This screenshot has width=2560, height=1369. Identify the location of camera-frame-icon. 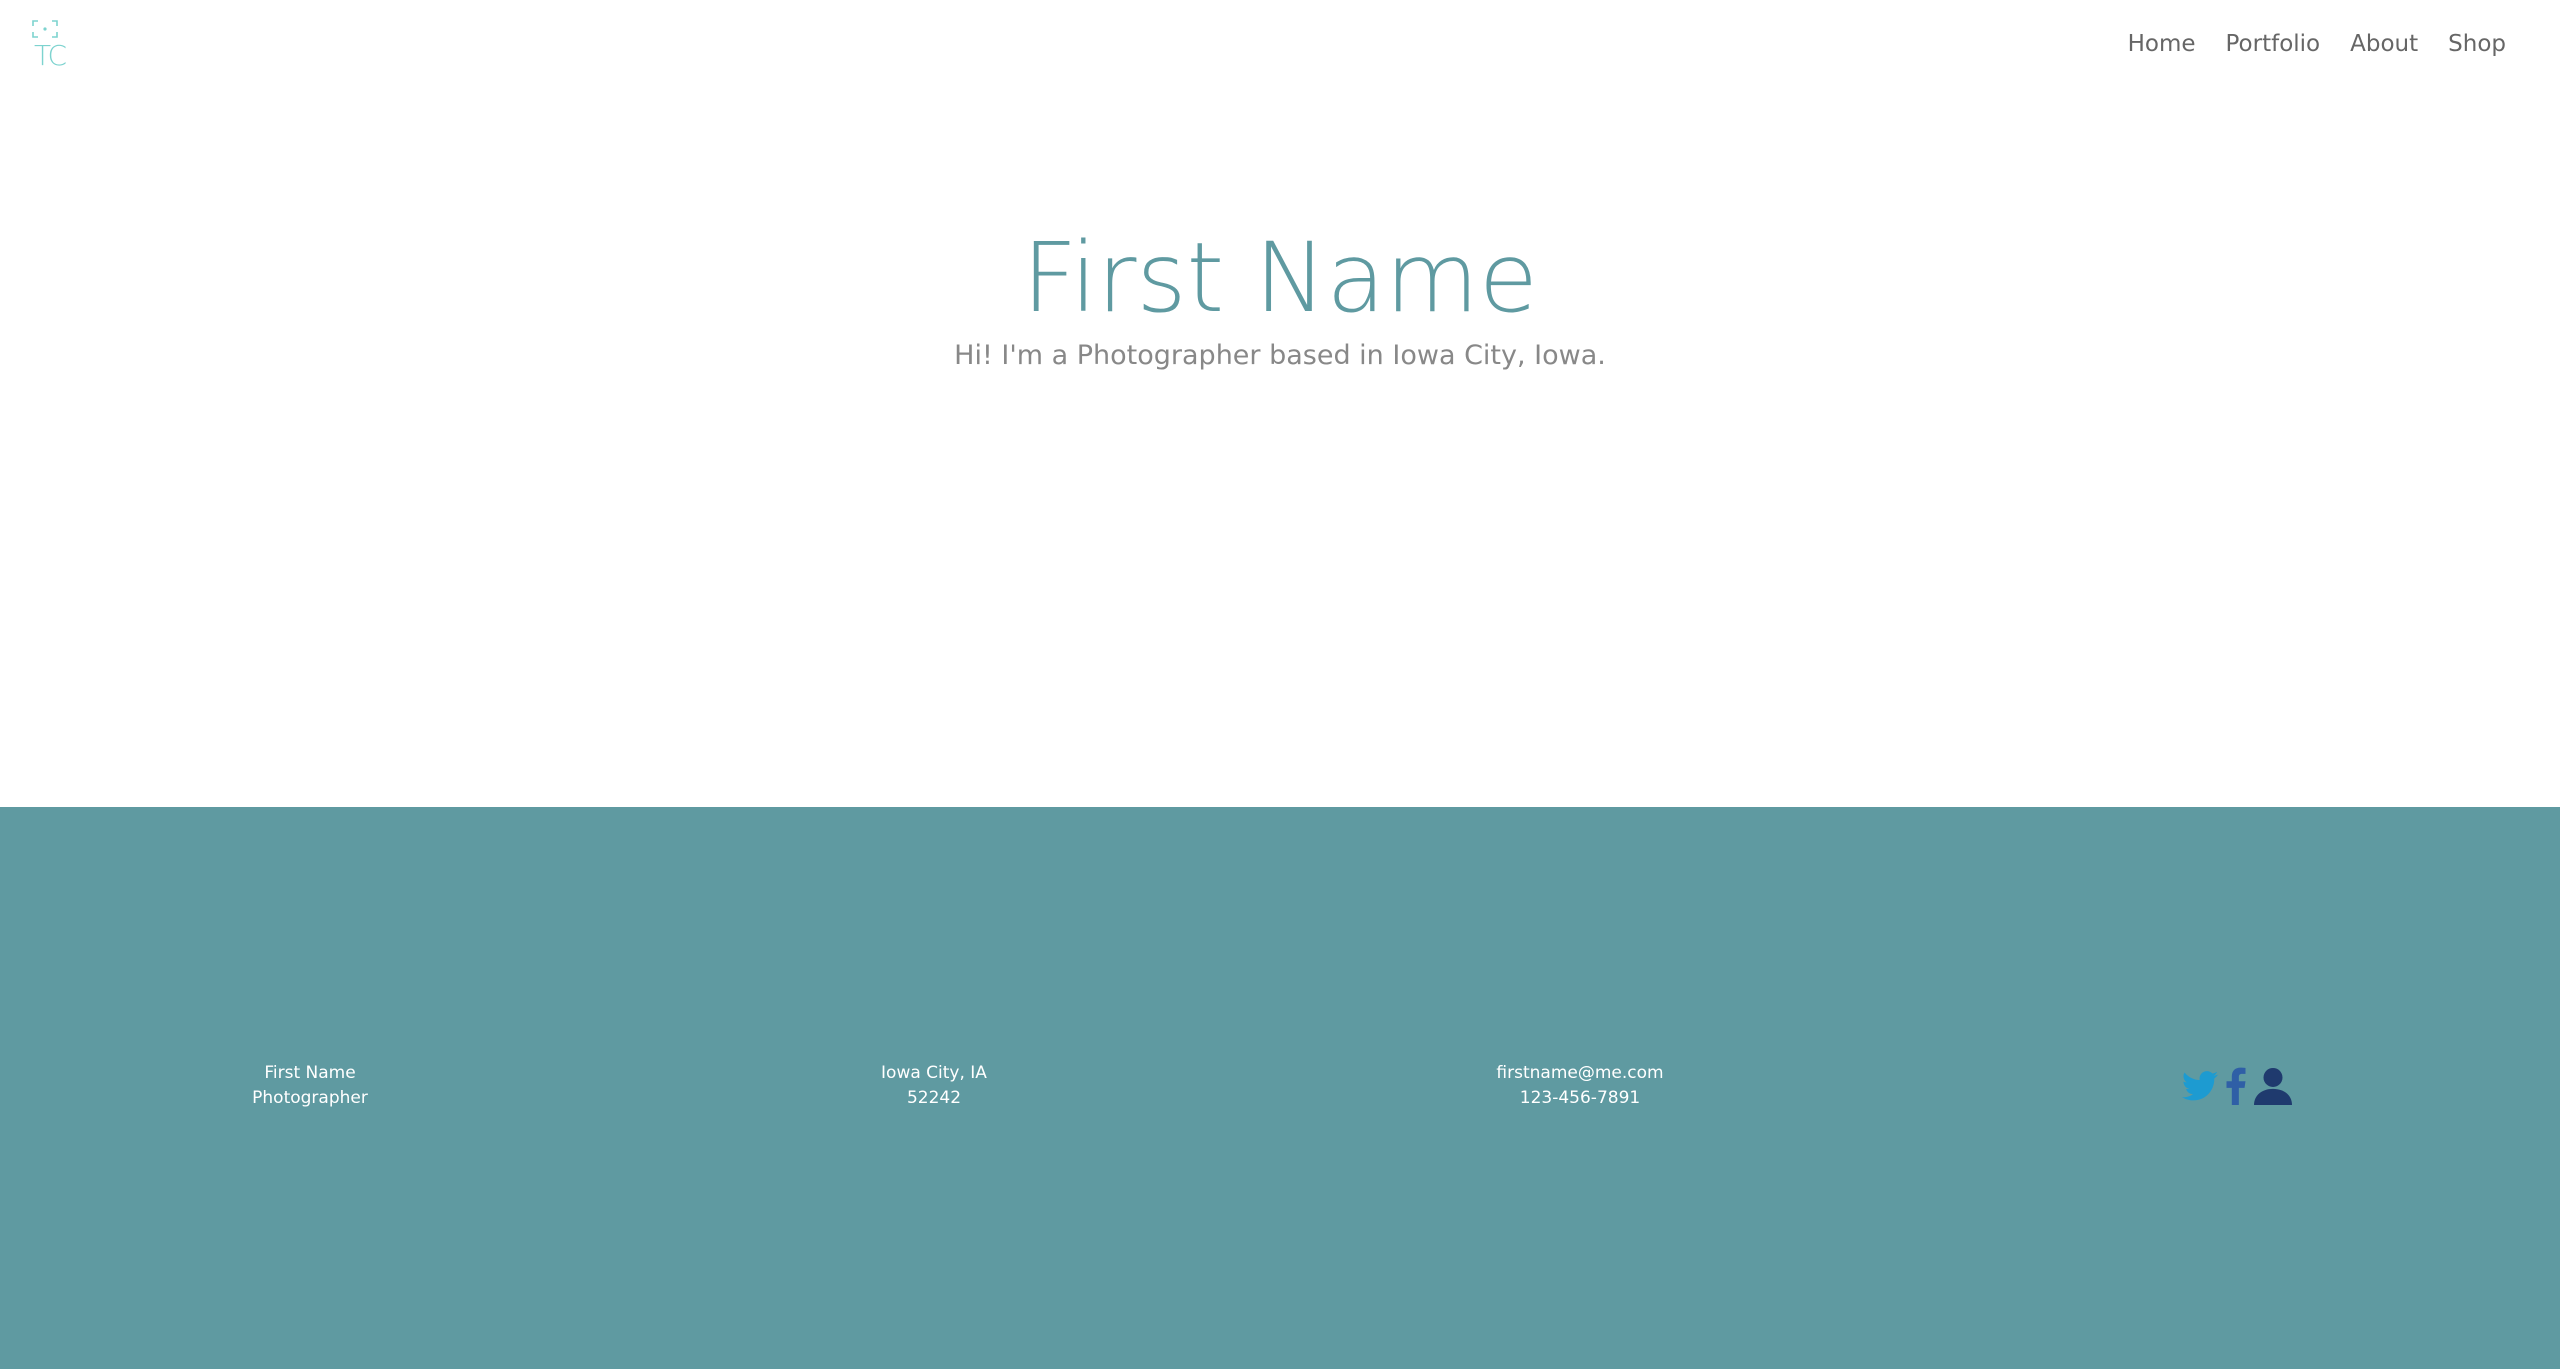
(45, 29).